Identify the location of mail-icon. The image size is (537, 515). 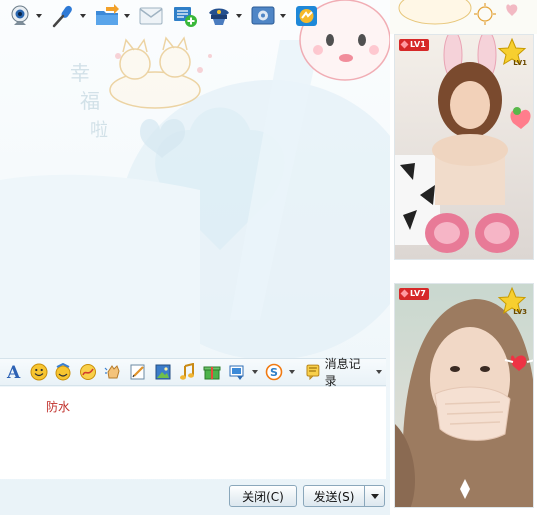
(151, 16).